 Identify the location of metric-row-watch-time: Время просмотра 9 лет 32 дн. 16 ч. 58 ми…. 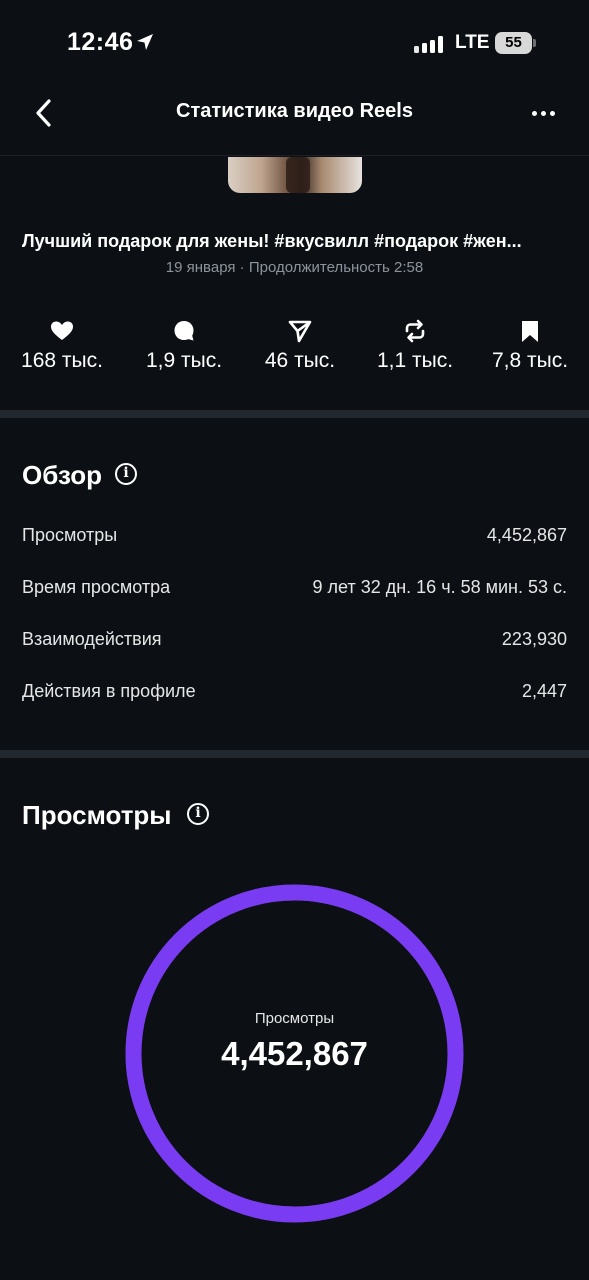
(294, 589).